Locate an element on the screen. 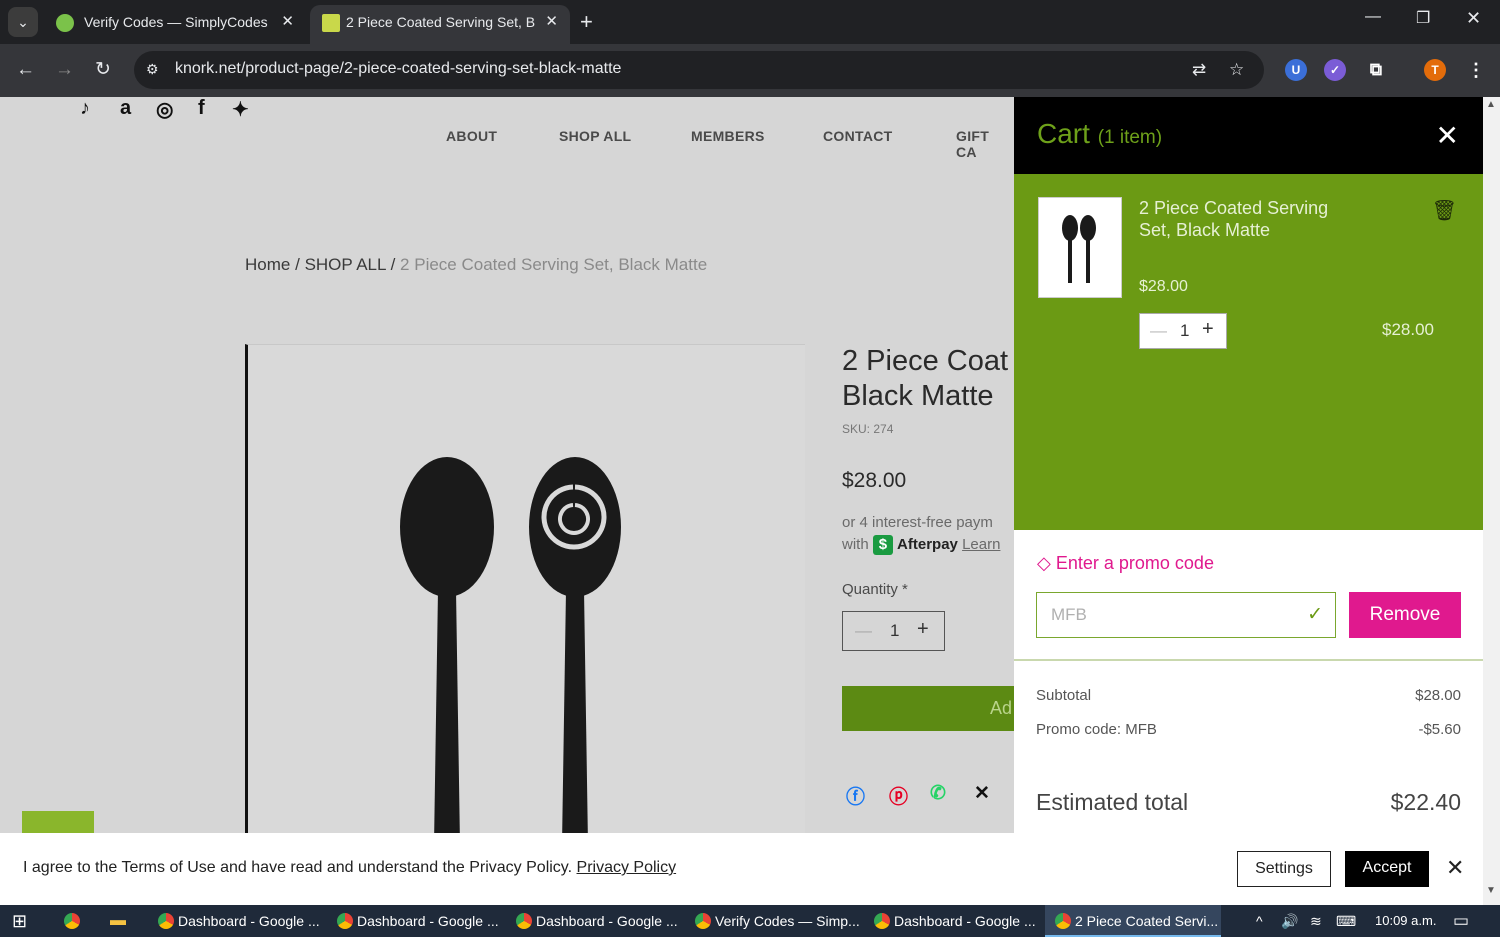  quantity-value: 1 is located at coordinates (894, 631).